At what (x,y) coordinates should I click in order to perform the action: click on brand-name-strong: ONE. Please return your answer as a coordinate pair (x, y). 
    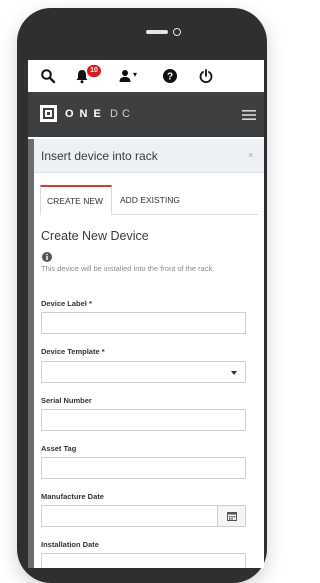
    Looking at the image, I should click on (86, 114).